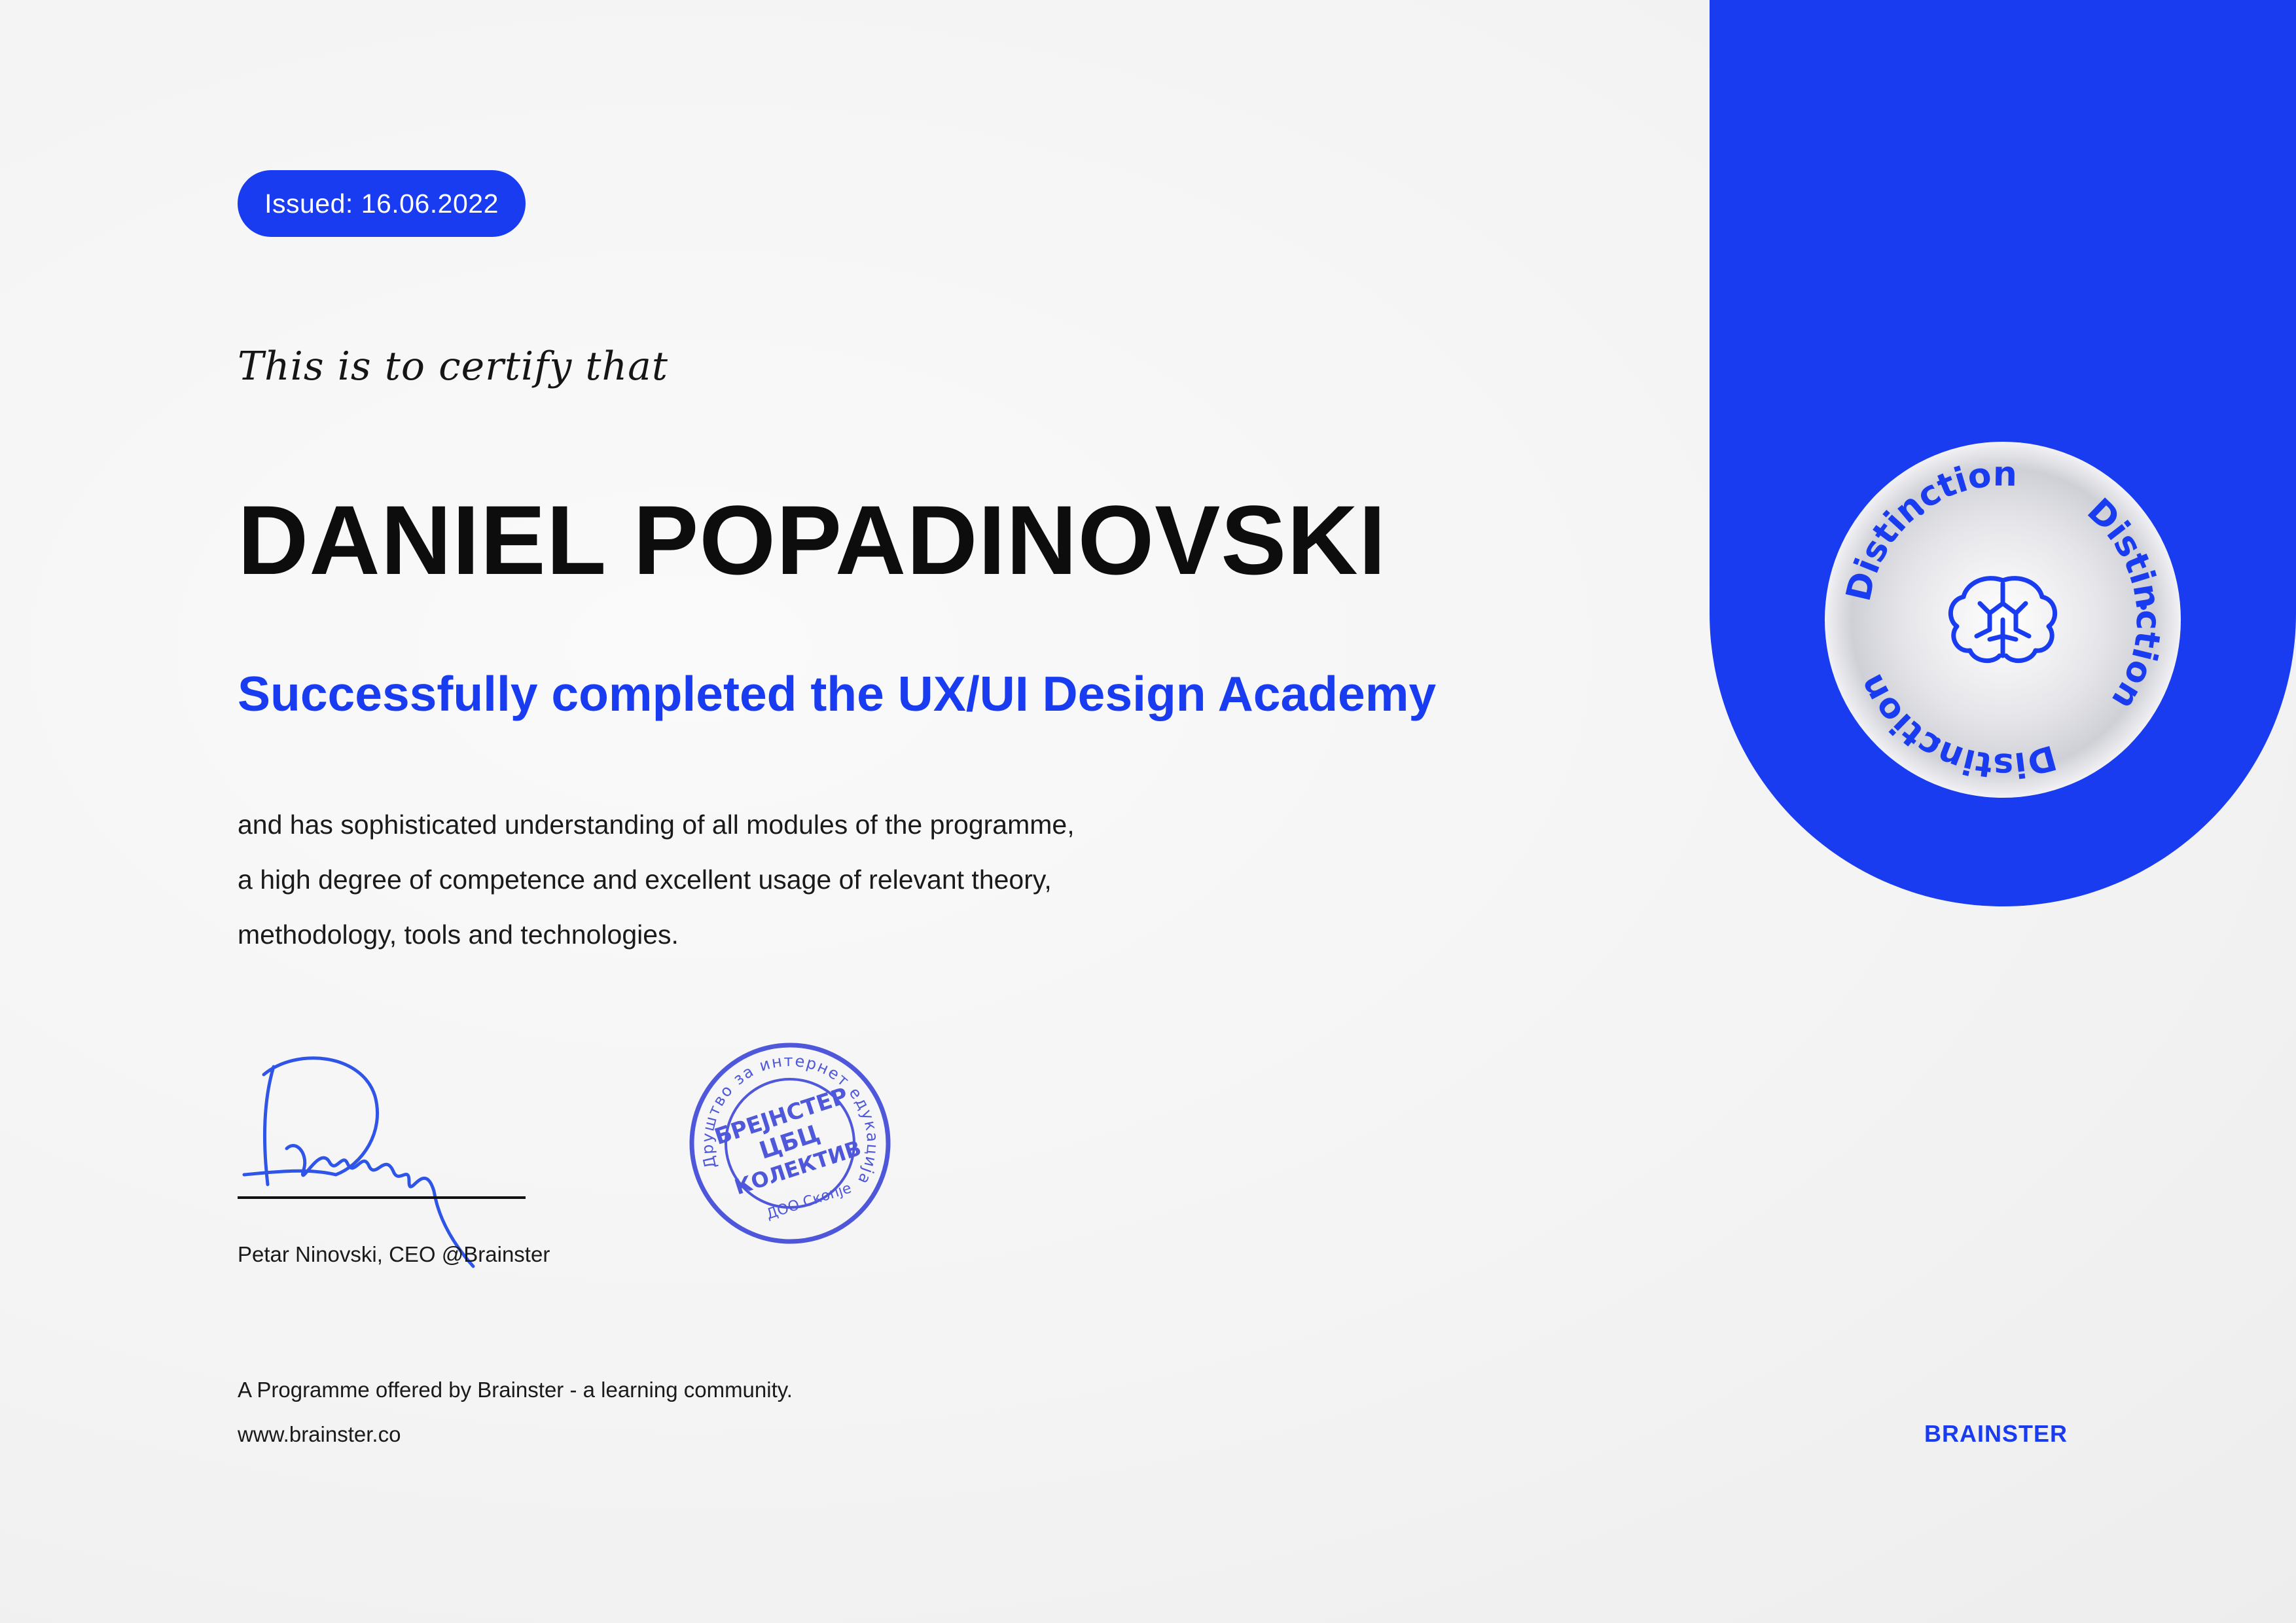 The image size is (2296, 1623). What do you see at coordinates (319, 1434) in the screenshot?
I see `footer-website: www.brainster.co` at bounding box center [319, 1434].